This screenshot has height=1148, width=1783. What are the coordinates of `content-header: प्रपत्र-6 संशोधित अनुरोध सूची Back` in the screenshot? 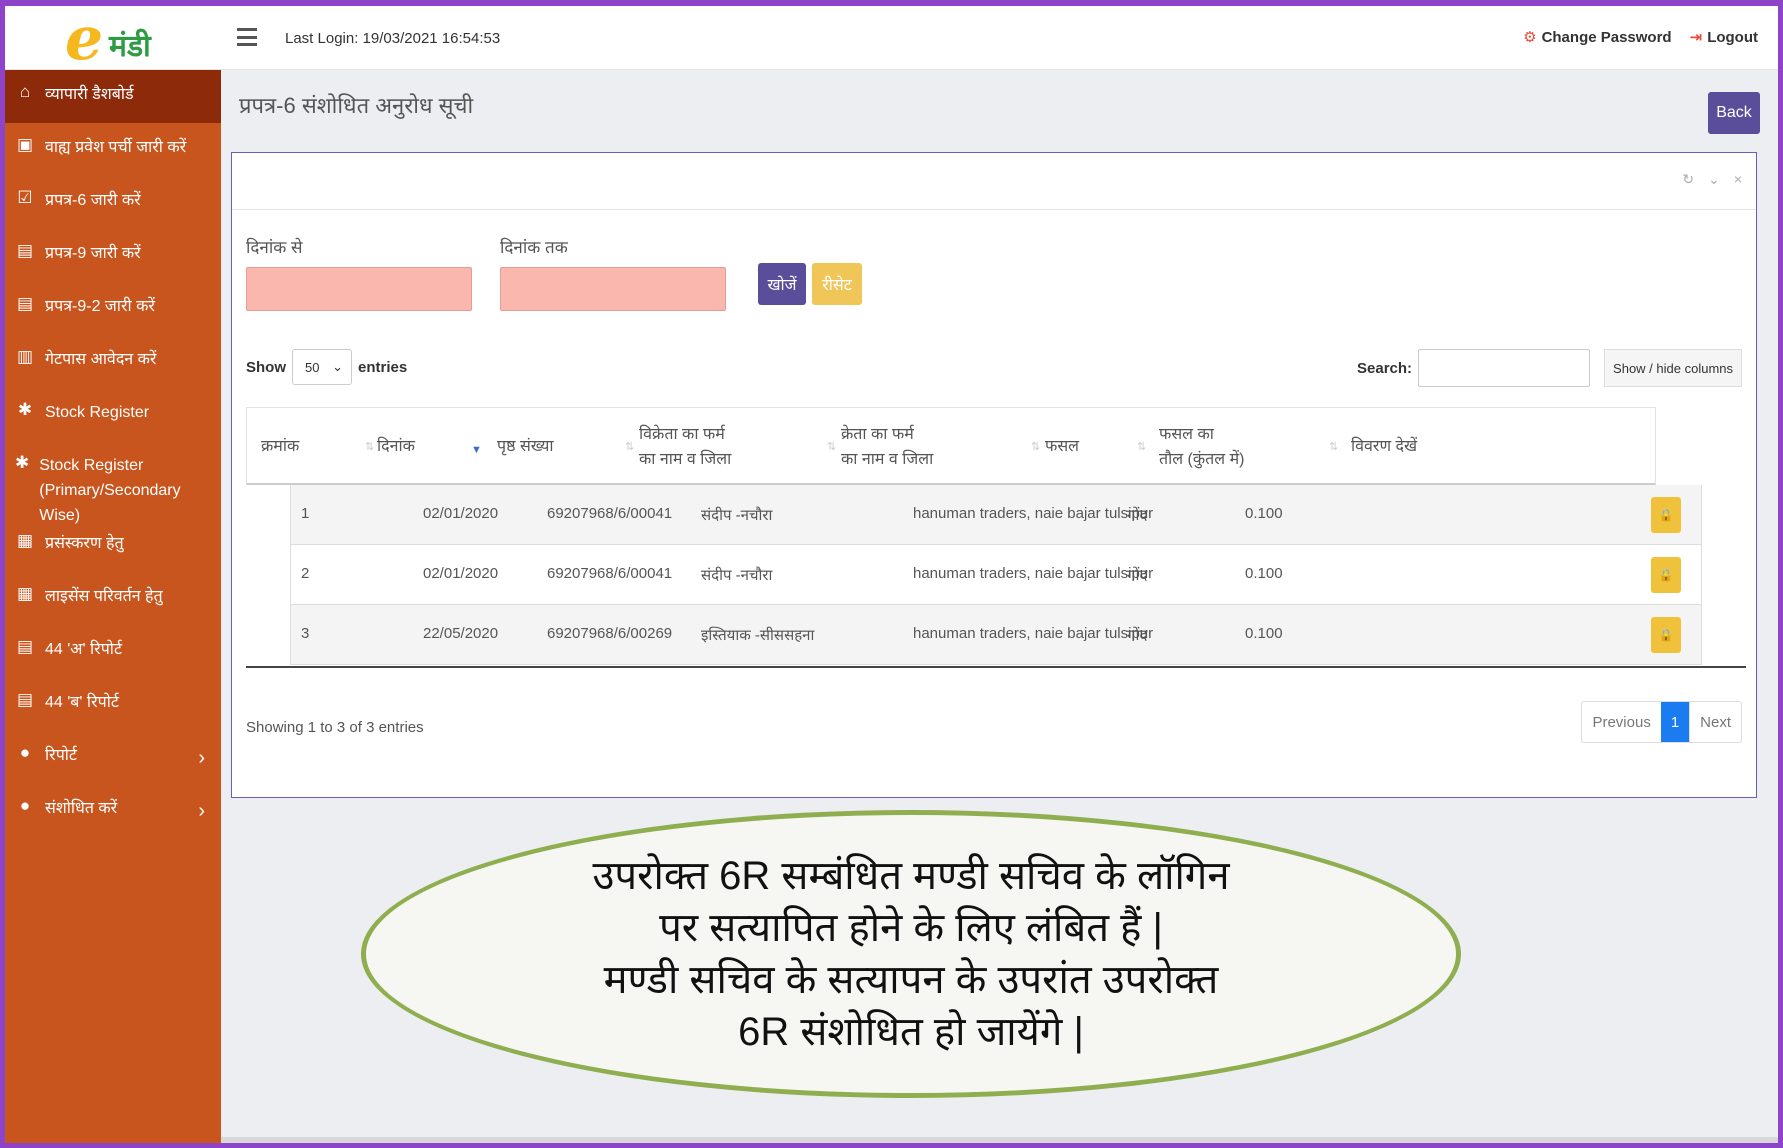 It's located at (999, 105).